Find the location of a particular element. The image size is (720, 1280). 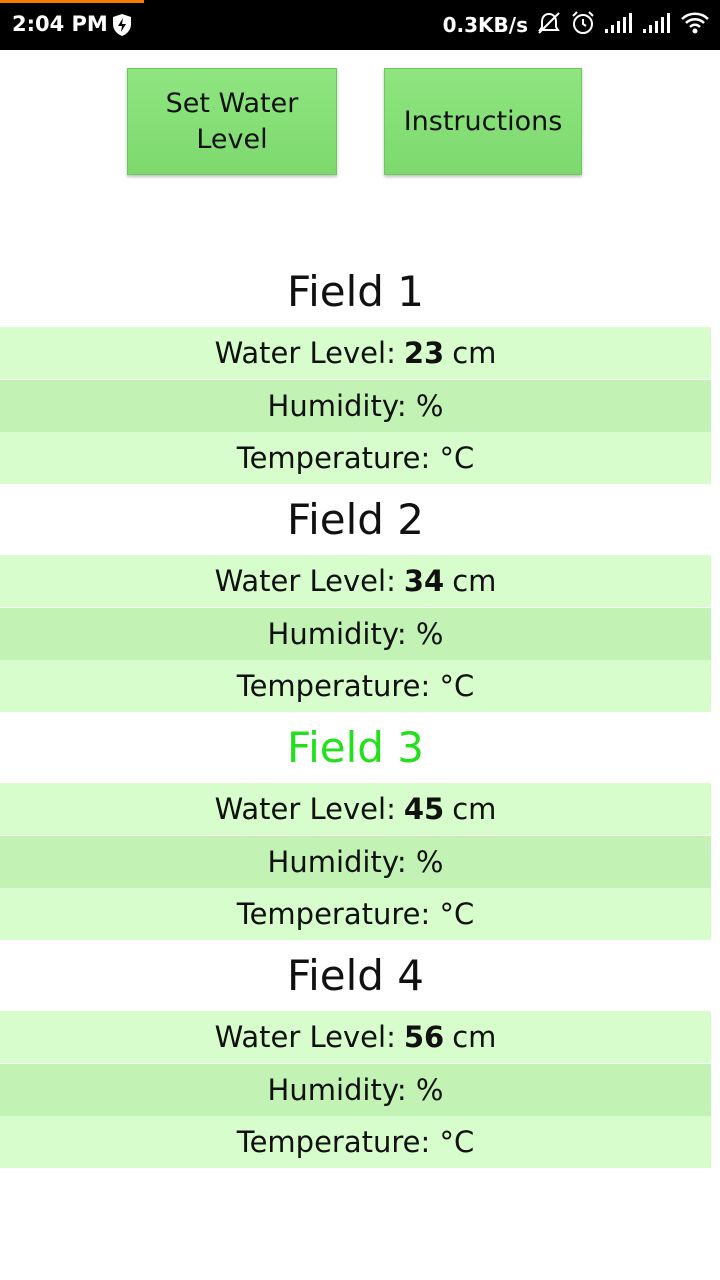

field-4-title: Field 4 is located at coordinates (355, 975).